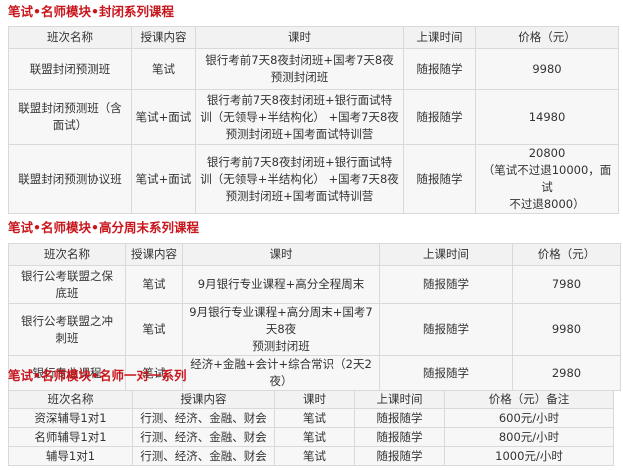  What do you see at coordinates (70, 456) in the screenshot?
I see `cell-class-name: 辅导1对1` at bounding box center [70, 456].